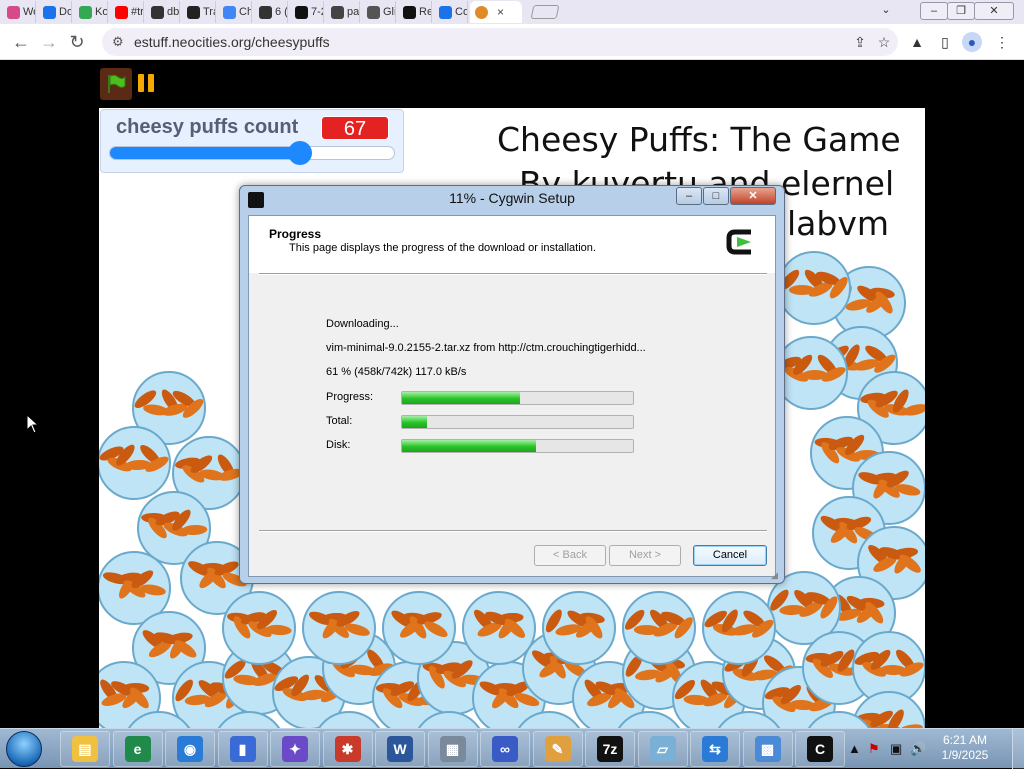  What do you see at coordinates (886, 11) in the screenshot?
I see `tab-search-chevron-icon: ⌄` at bounding box center [886, 11].